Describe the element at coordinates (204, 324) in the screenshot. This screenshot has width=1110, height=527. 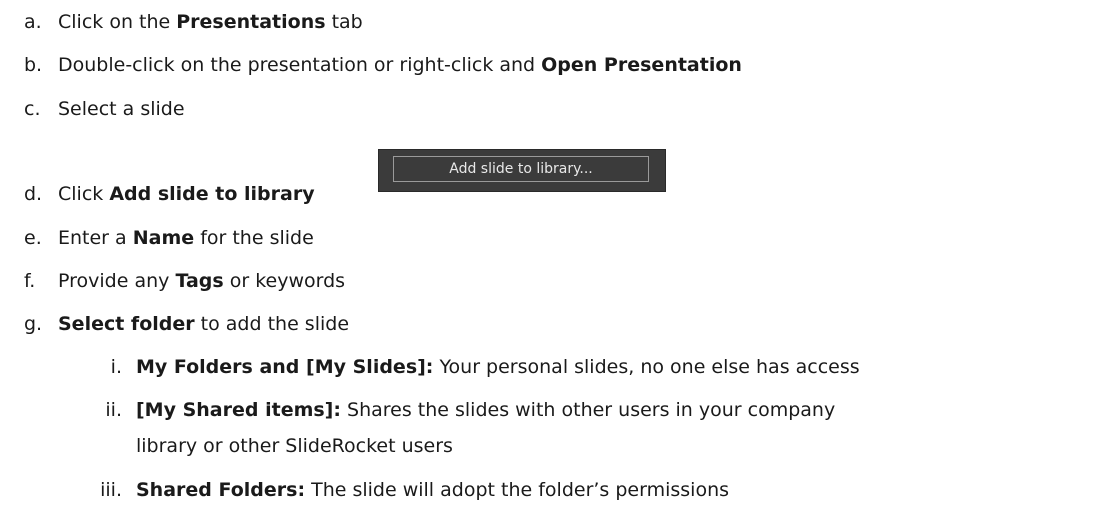
I see `step-text: Select folder to add the slide` at that location.